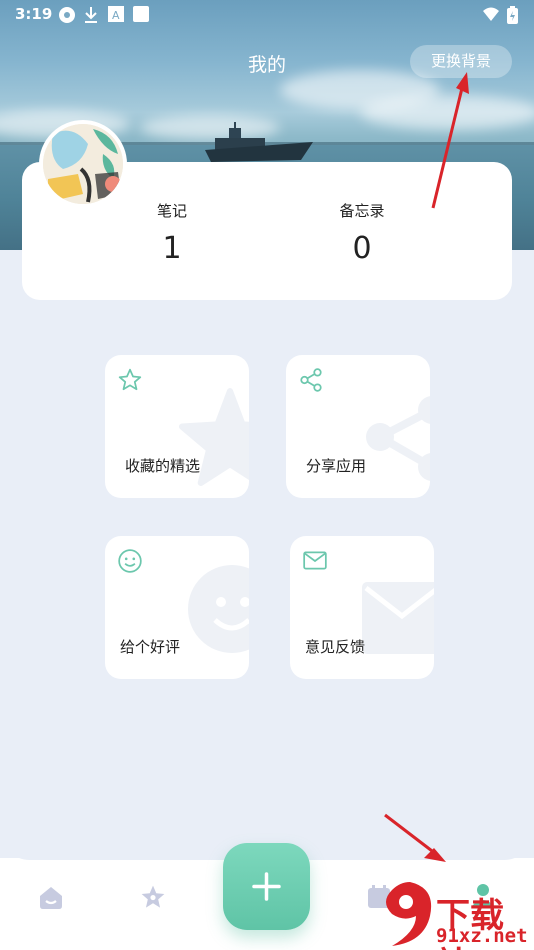 The image size is (534, 950). I want to click on feedback-tile: 意见反馈, so click(362, 607).